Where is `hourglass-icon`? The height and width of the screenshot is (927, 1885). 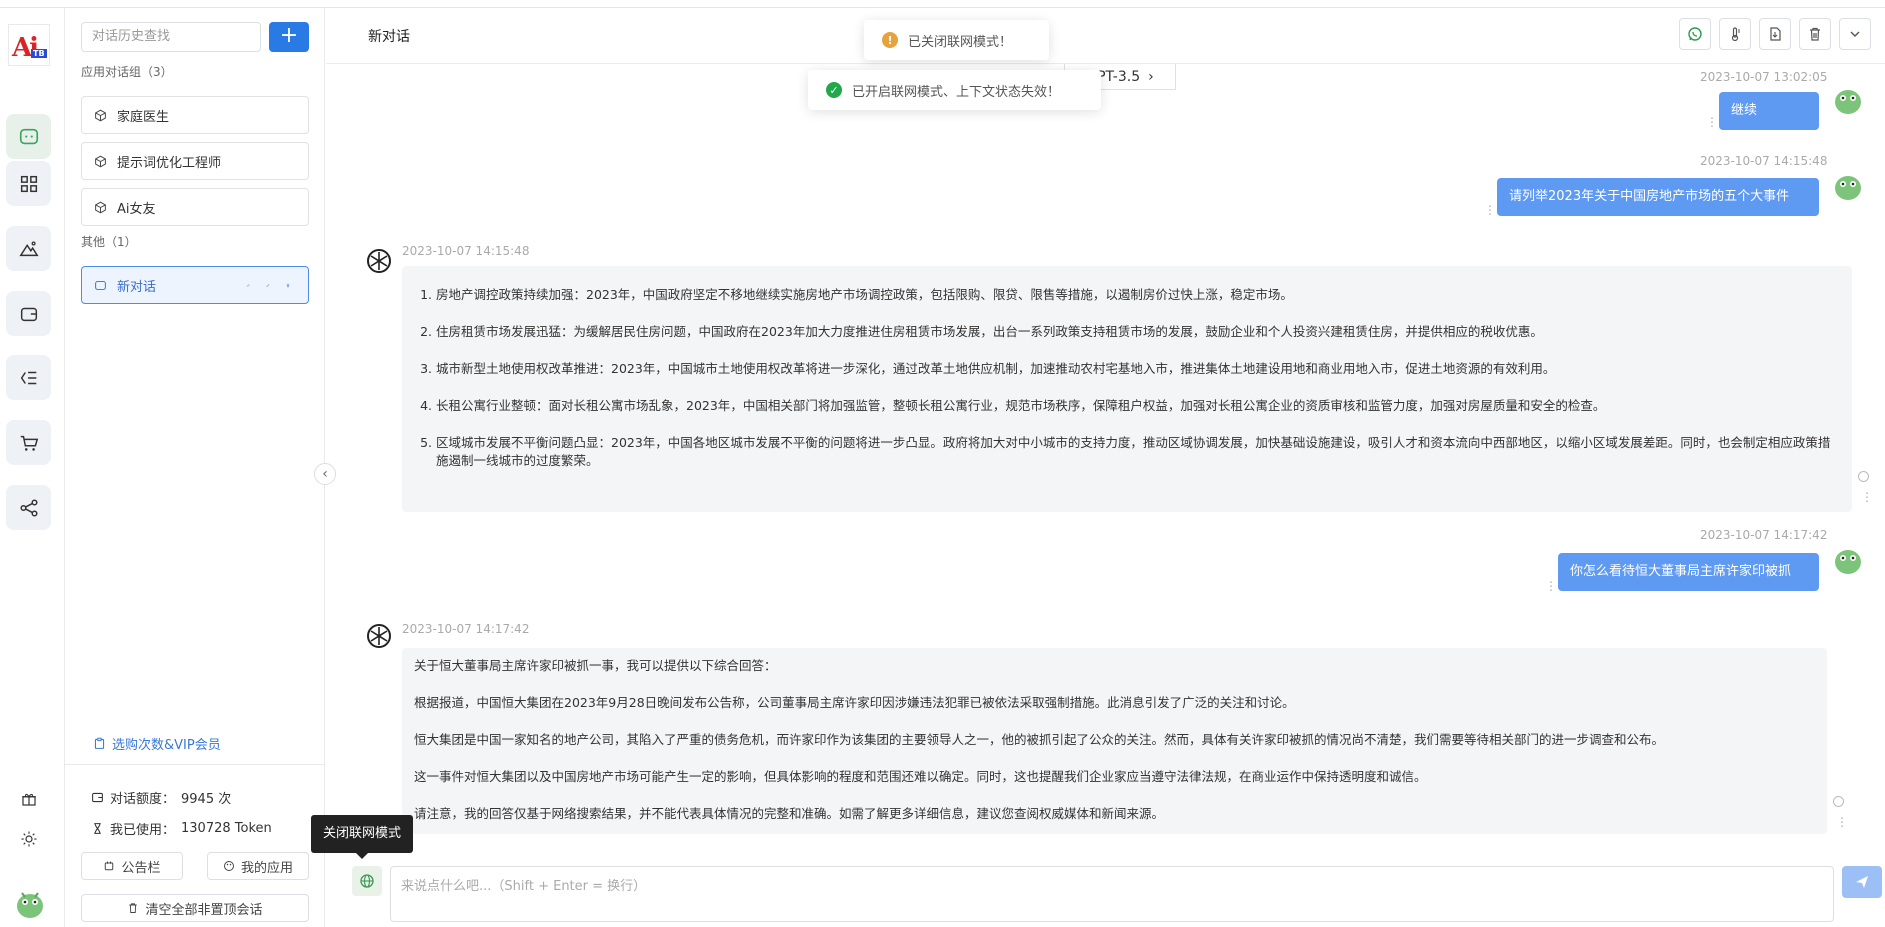 hourglass-icon is located at coordinates (97, 828).